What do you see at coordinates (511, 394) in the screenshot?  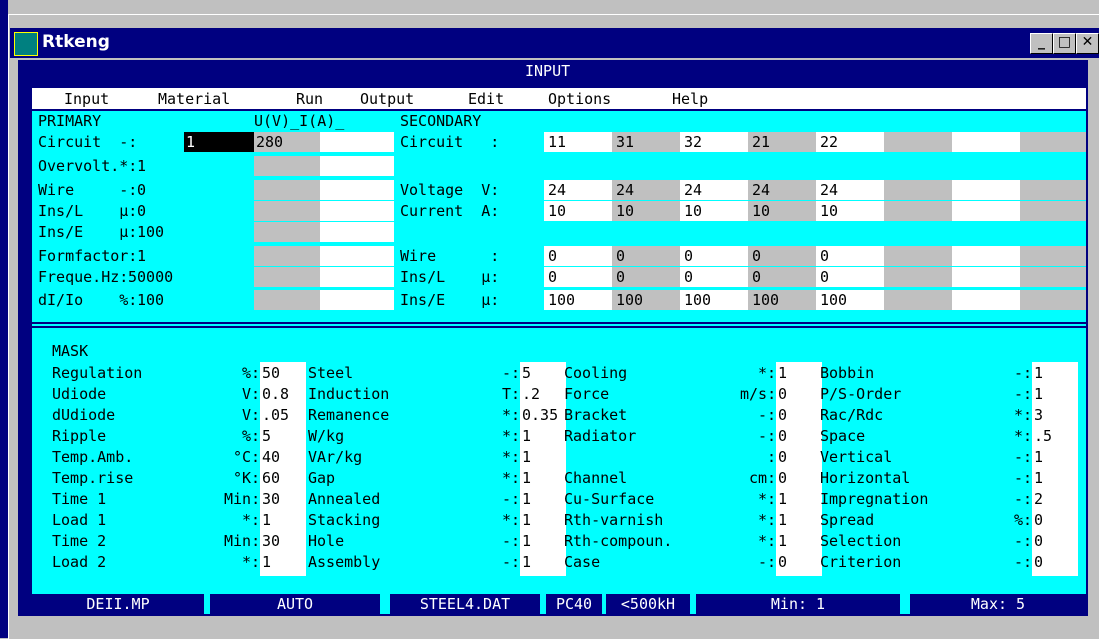 I see `mask-unit: T:` at bounding box center [511, 394].